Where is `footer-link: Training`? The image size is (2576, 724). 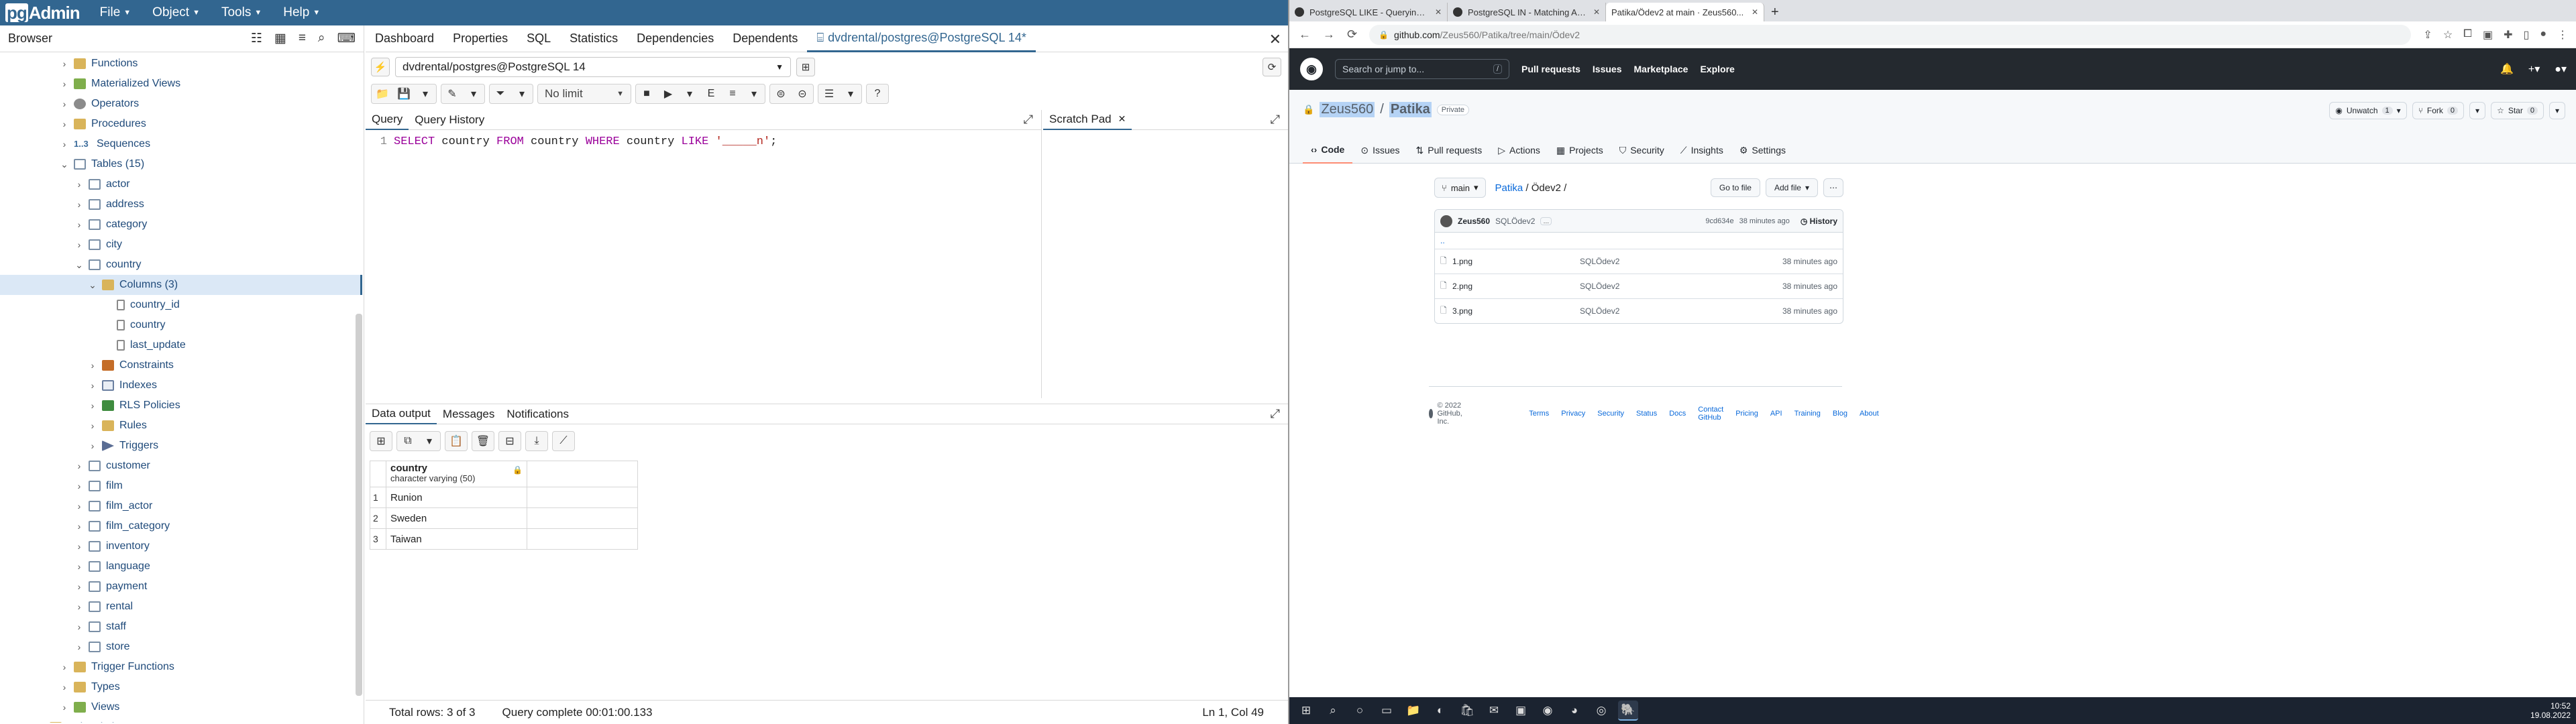
footer-link: Training is located at coordinates (1807, 414).